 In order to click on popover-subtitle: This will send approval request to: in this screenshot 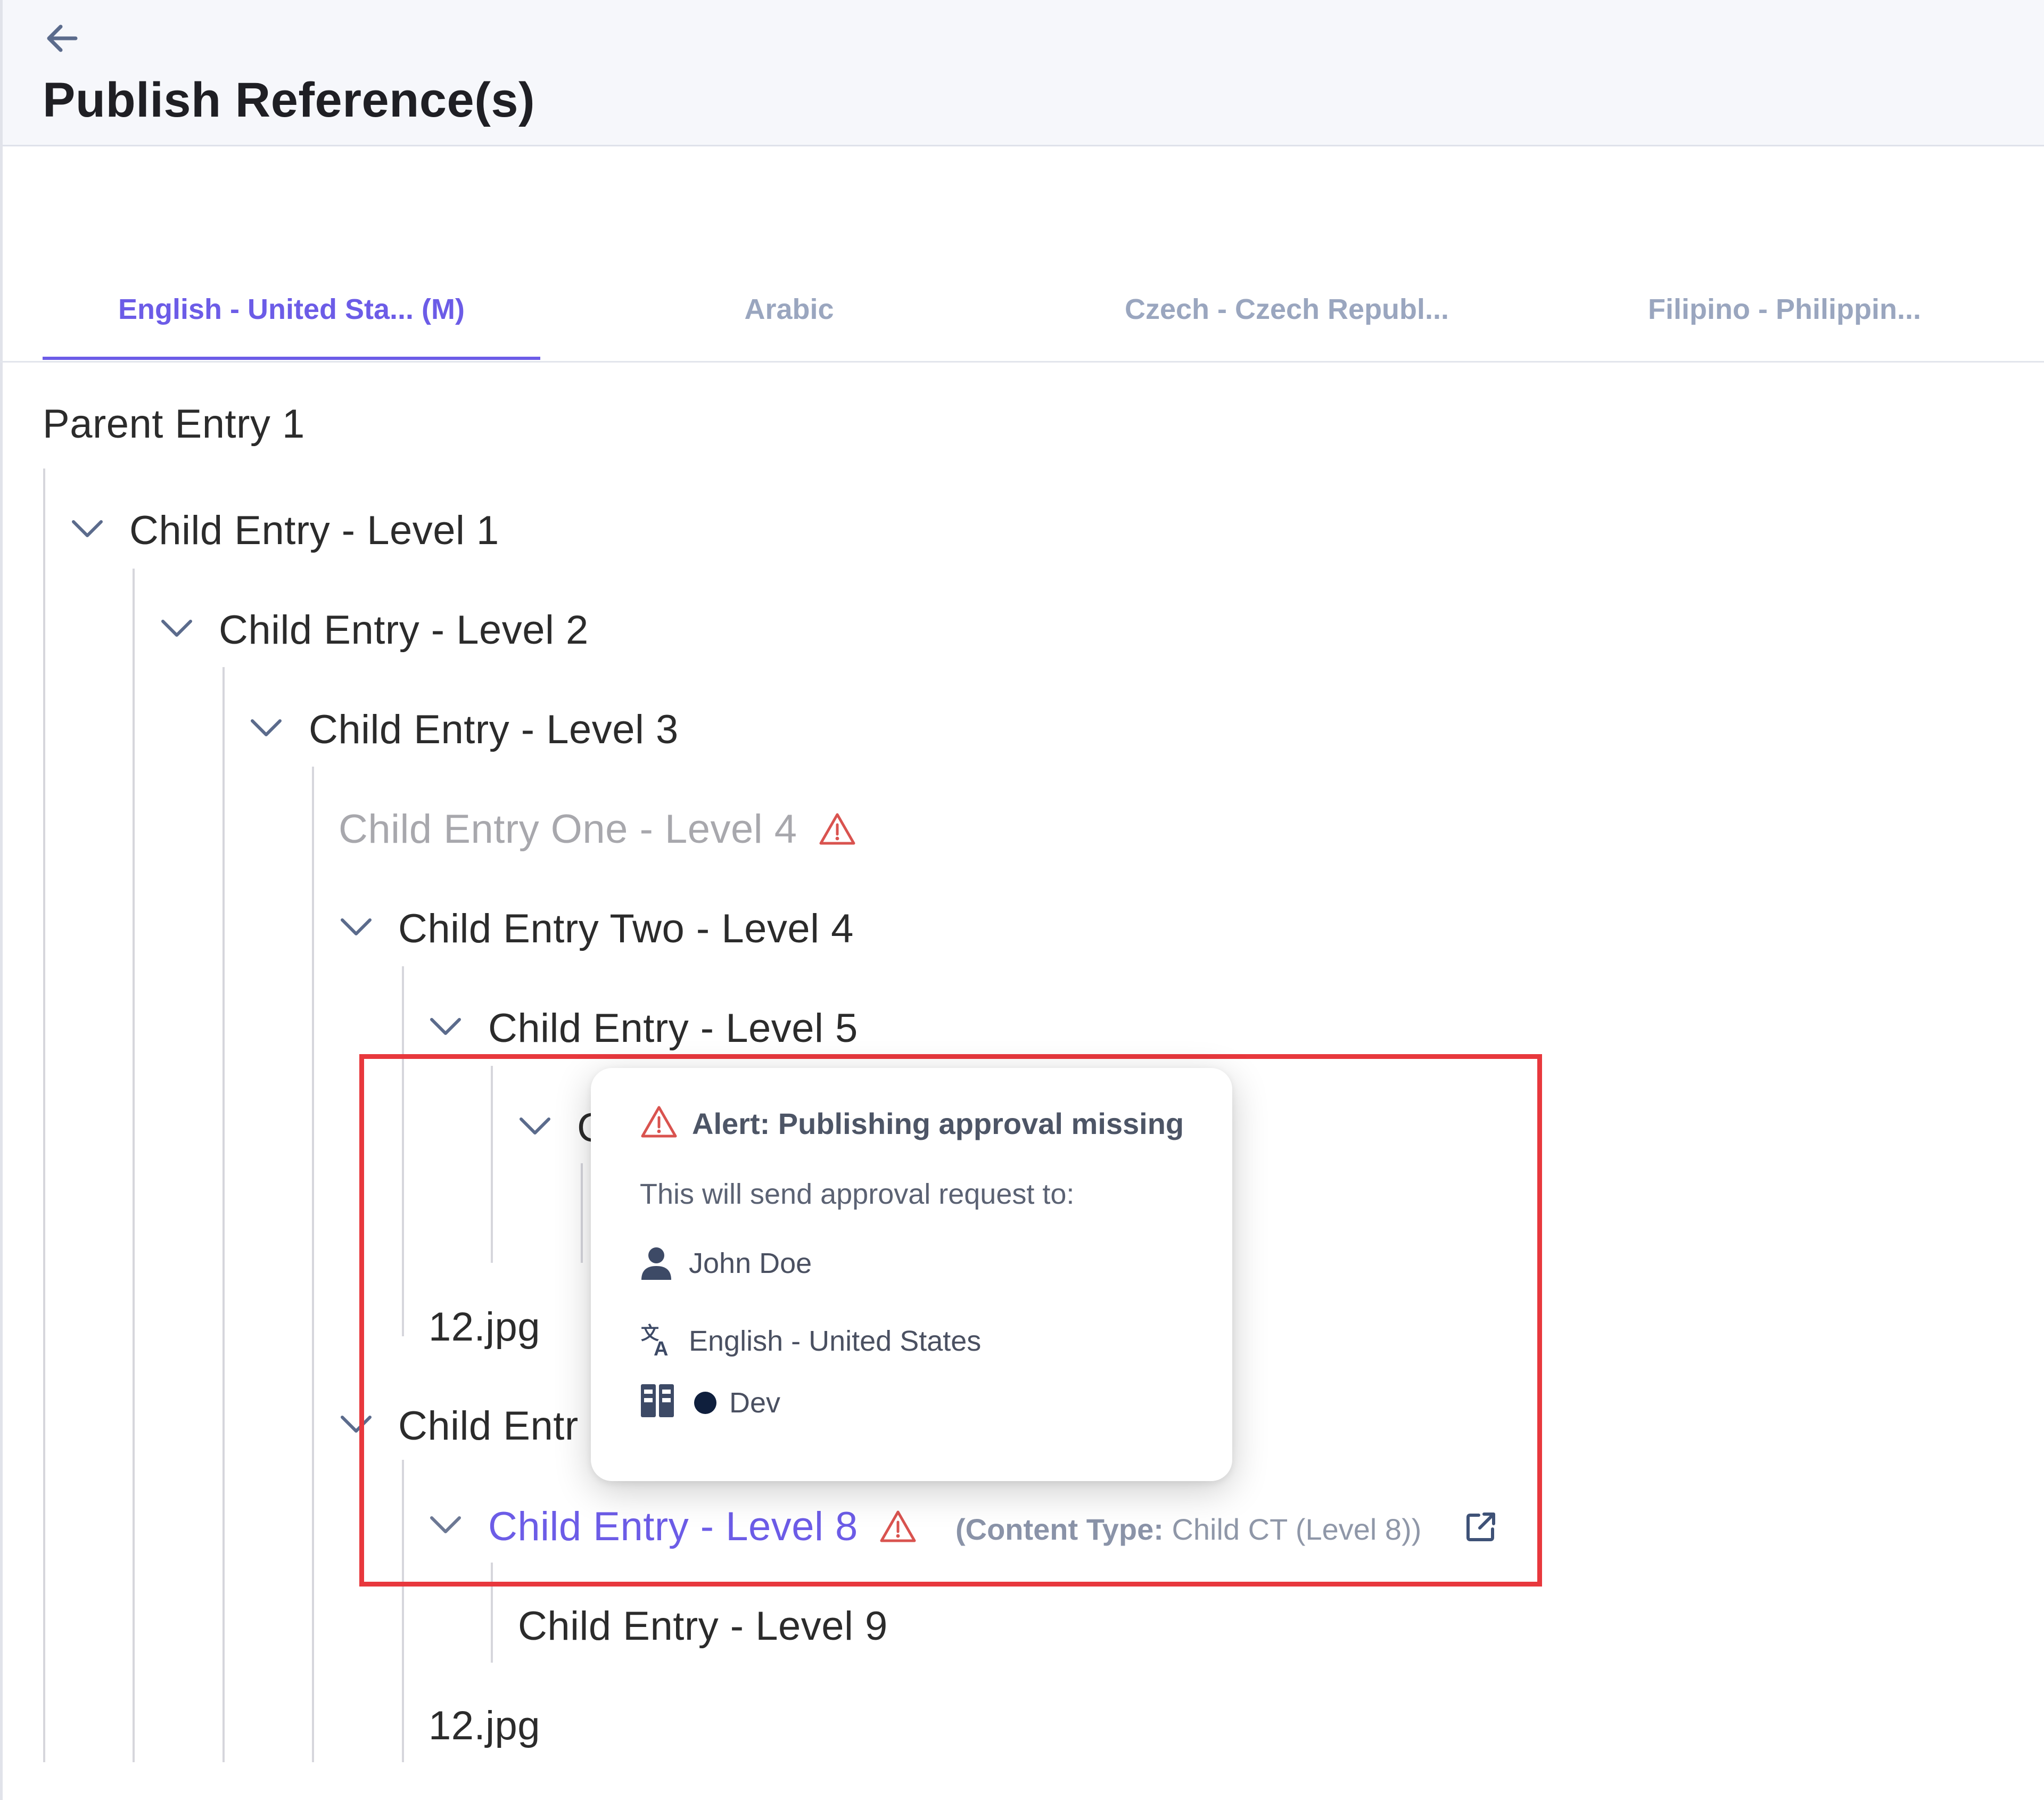, I will do `click(857, 1194)`.